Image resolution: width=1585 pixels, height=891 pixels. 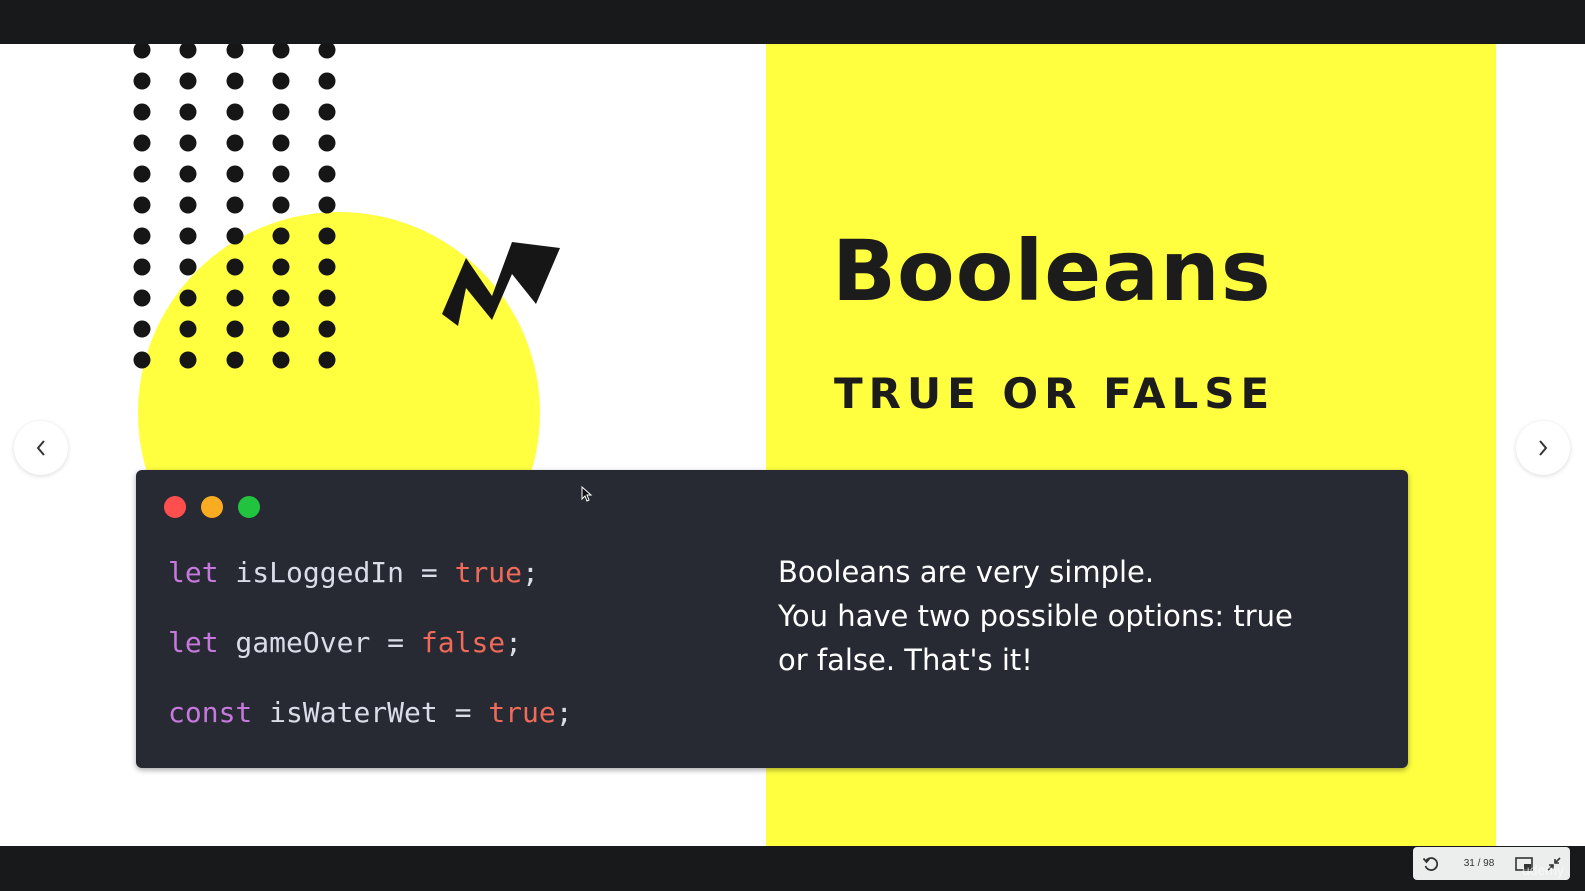 I want to click on description-line: You have two possible options: true, so click(x=1035, y=616).